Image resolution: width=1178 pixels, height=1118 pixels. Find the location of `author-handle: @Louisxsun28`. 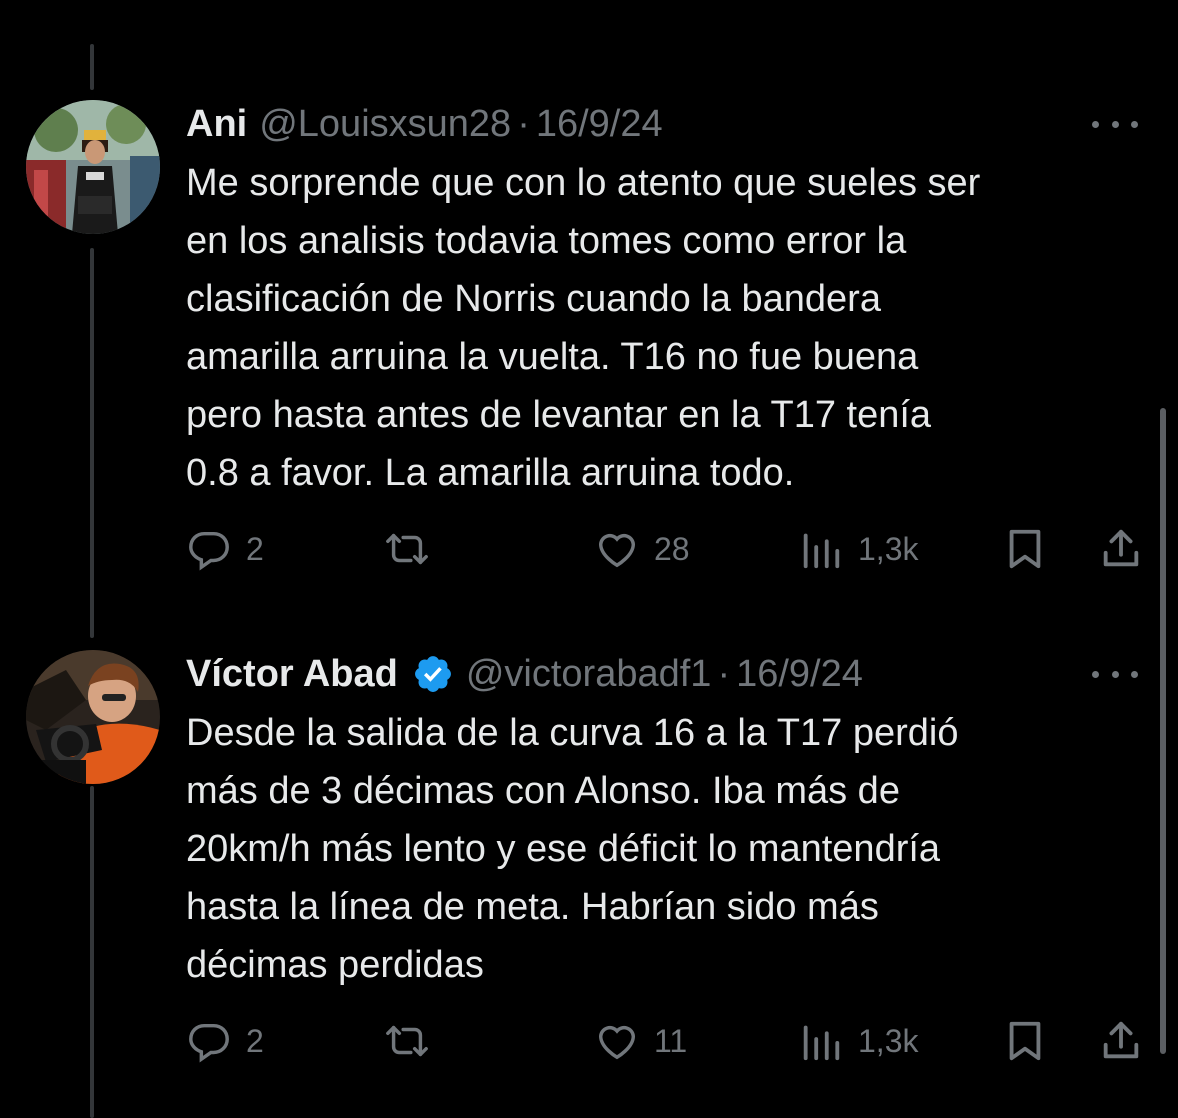

author-handle: @Louisxsun28 is located at coordinates (385, 124).